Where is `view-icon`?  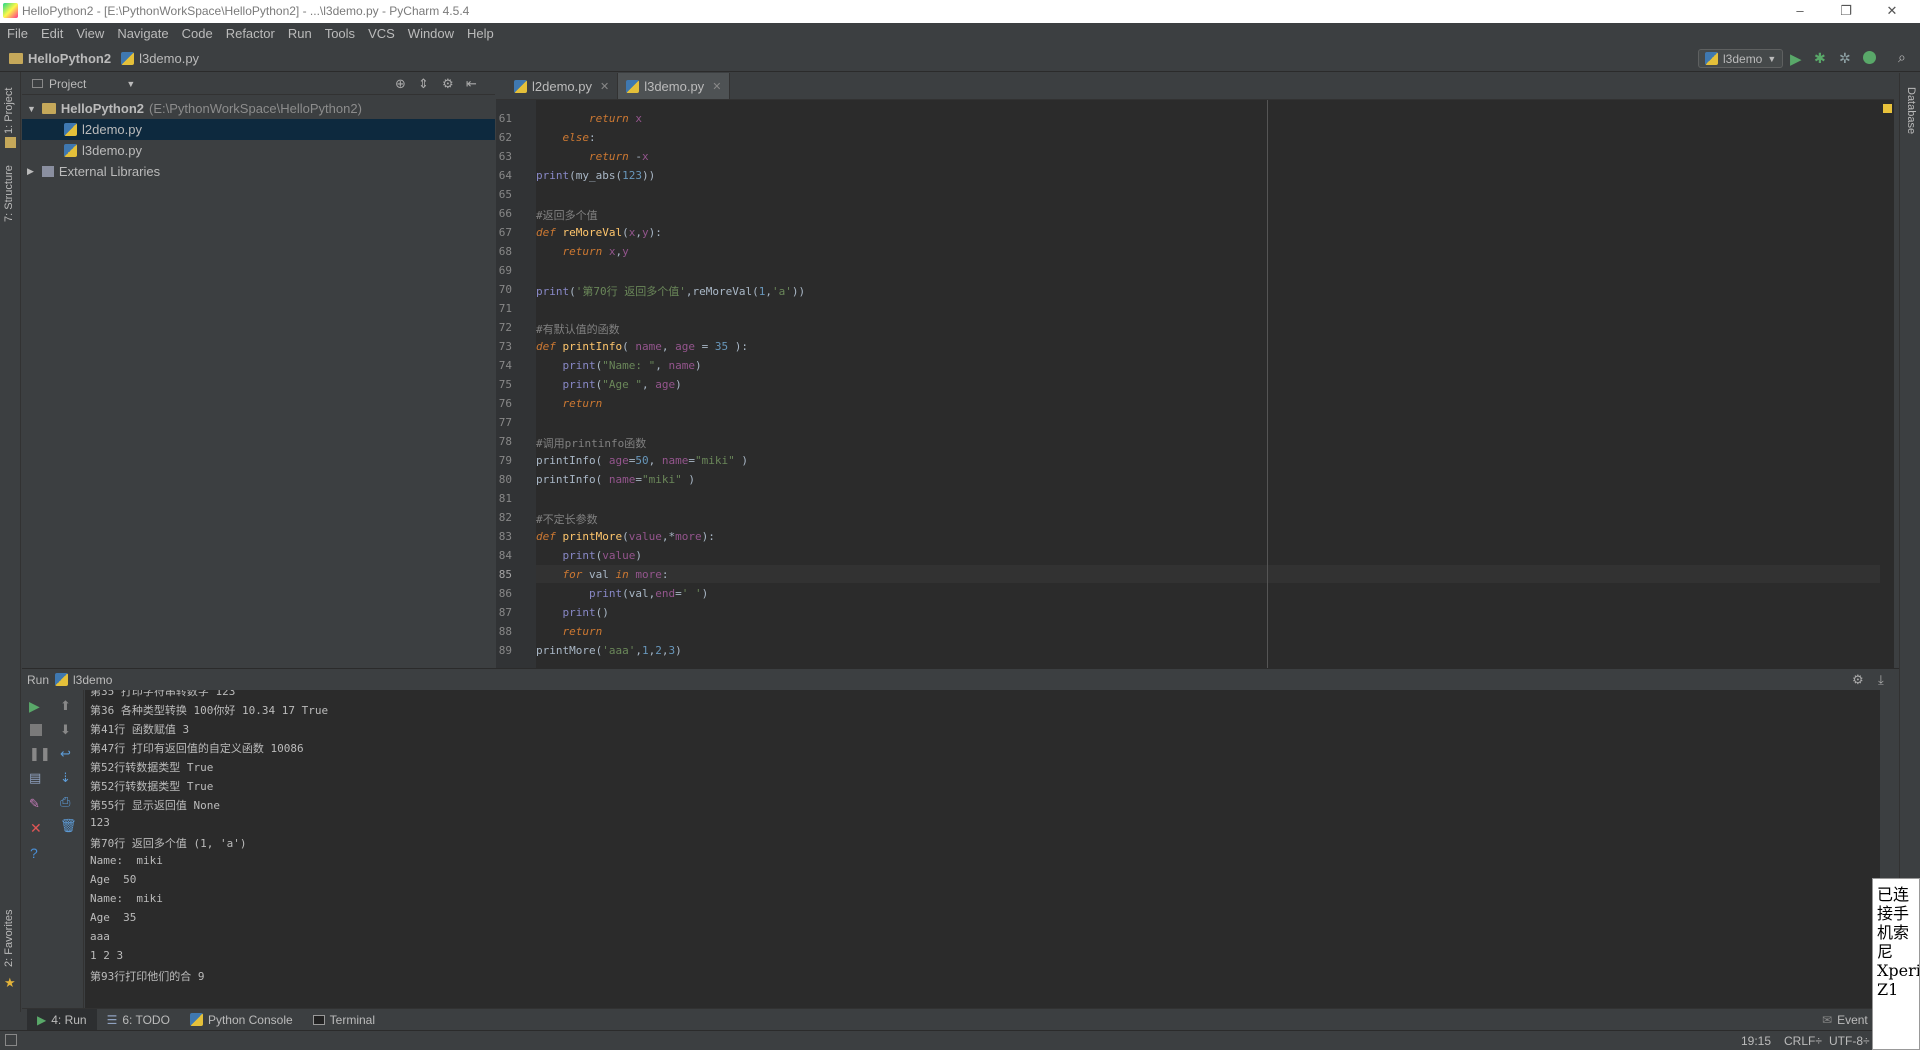
view-icon is located at coordinates (37, 83).